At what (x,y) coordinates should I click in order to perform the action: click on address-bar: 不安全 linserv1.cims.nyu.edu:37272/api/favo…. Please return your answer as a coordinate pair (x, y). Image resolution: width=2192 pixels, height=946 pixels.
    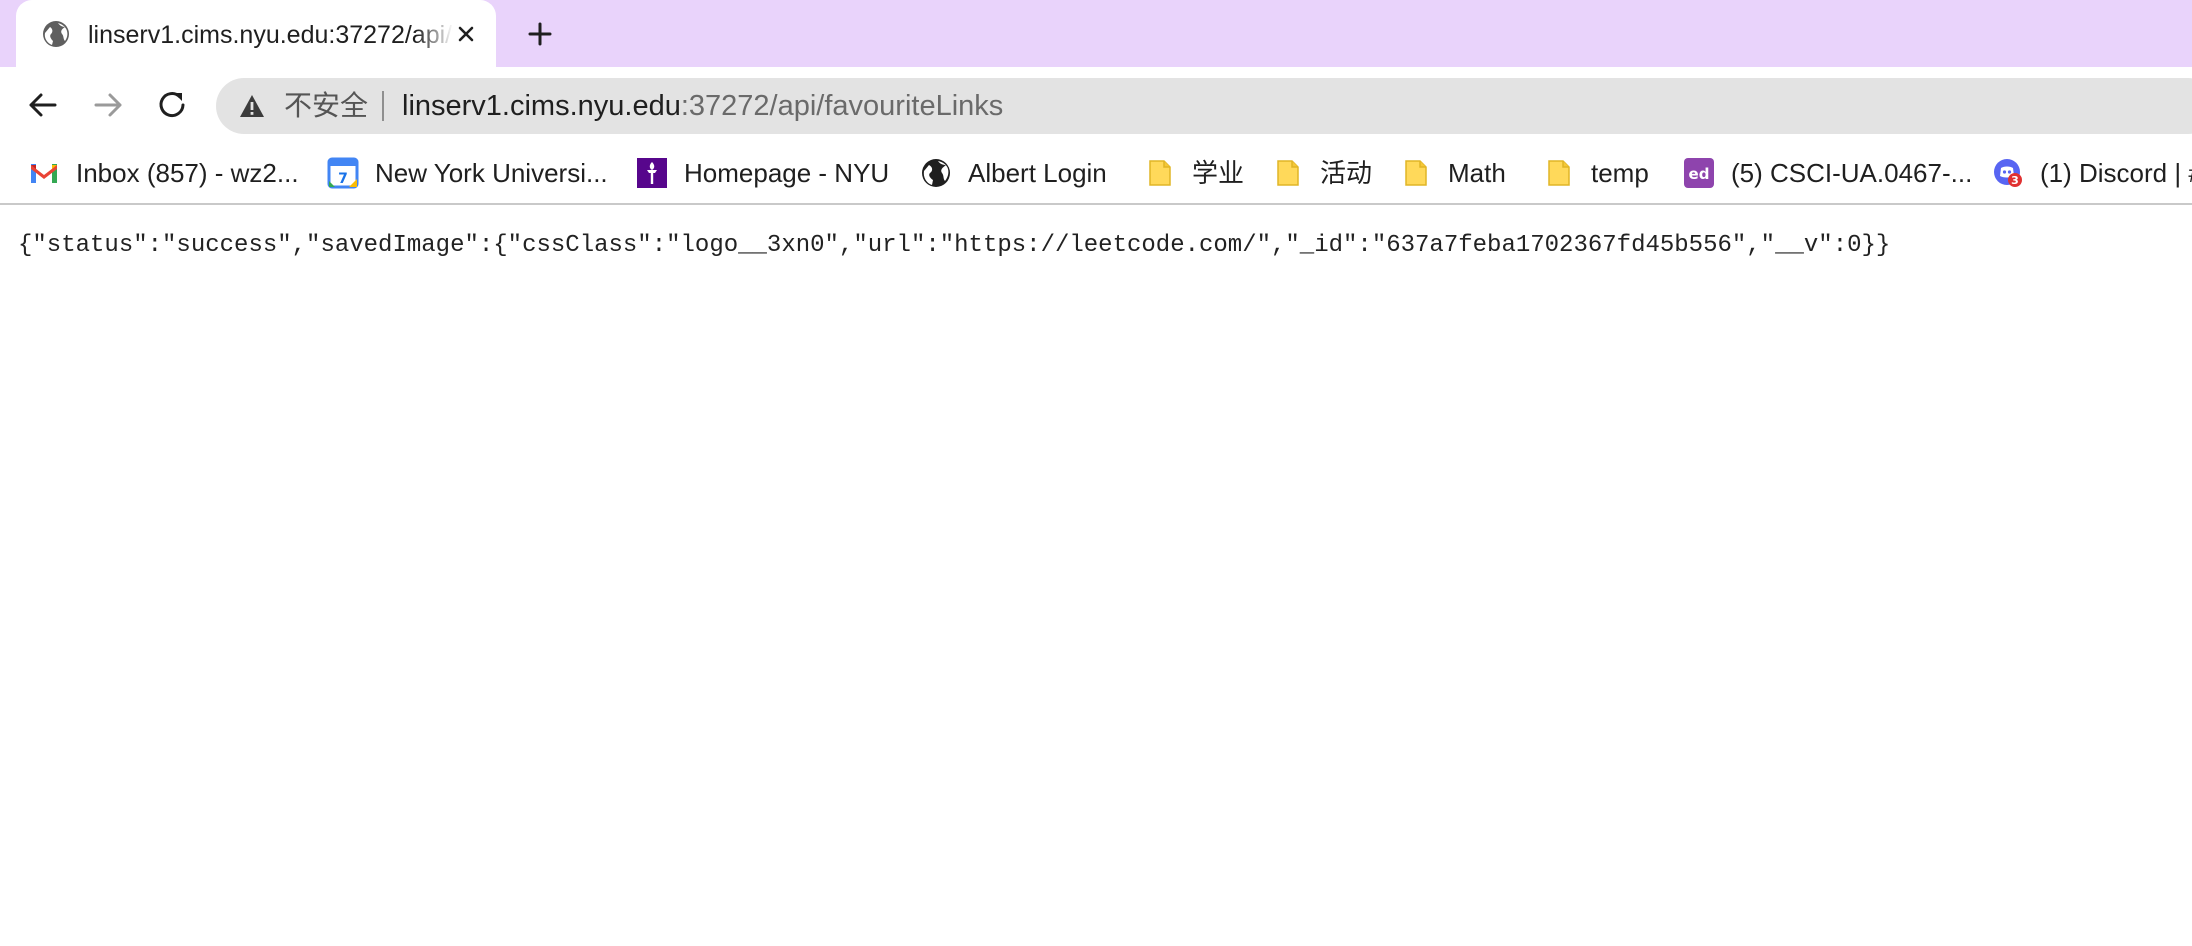
    Looking at the image, I should click on (1204, 106).